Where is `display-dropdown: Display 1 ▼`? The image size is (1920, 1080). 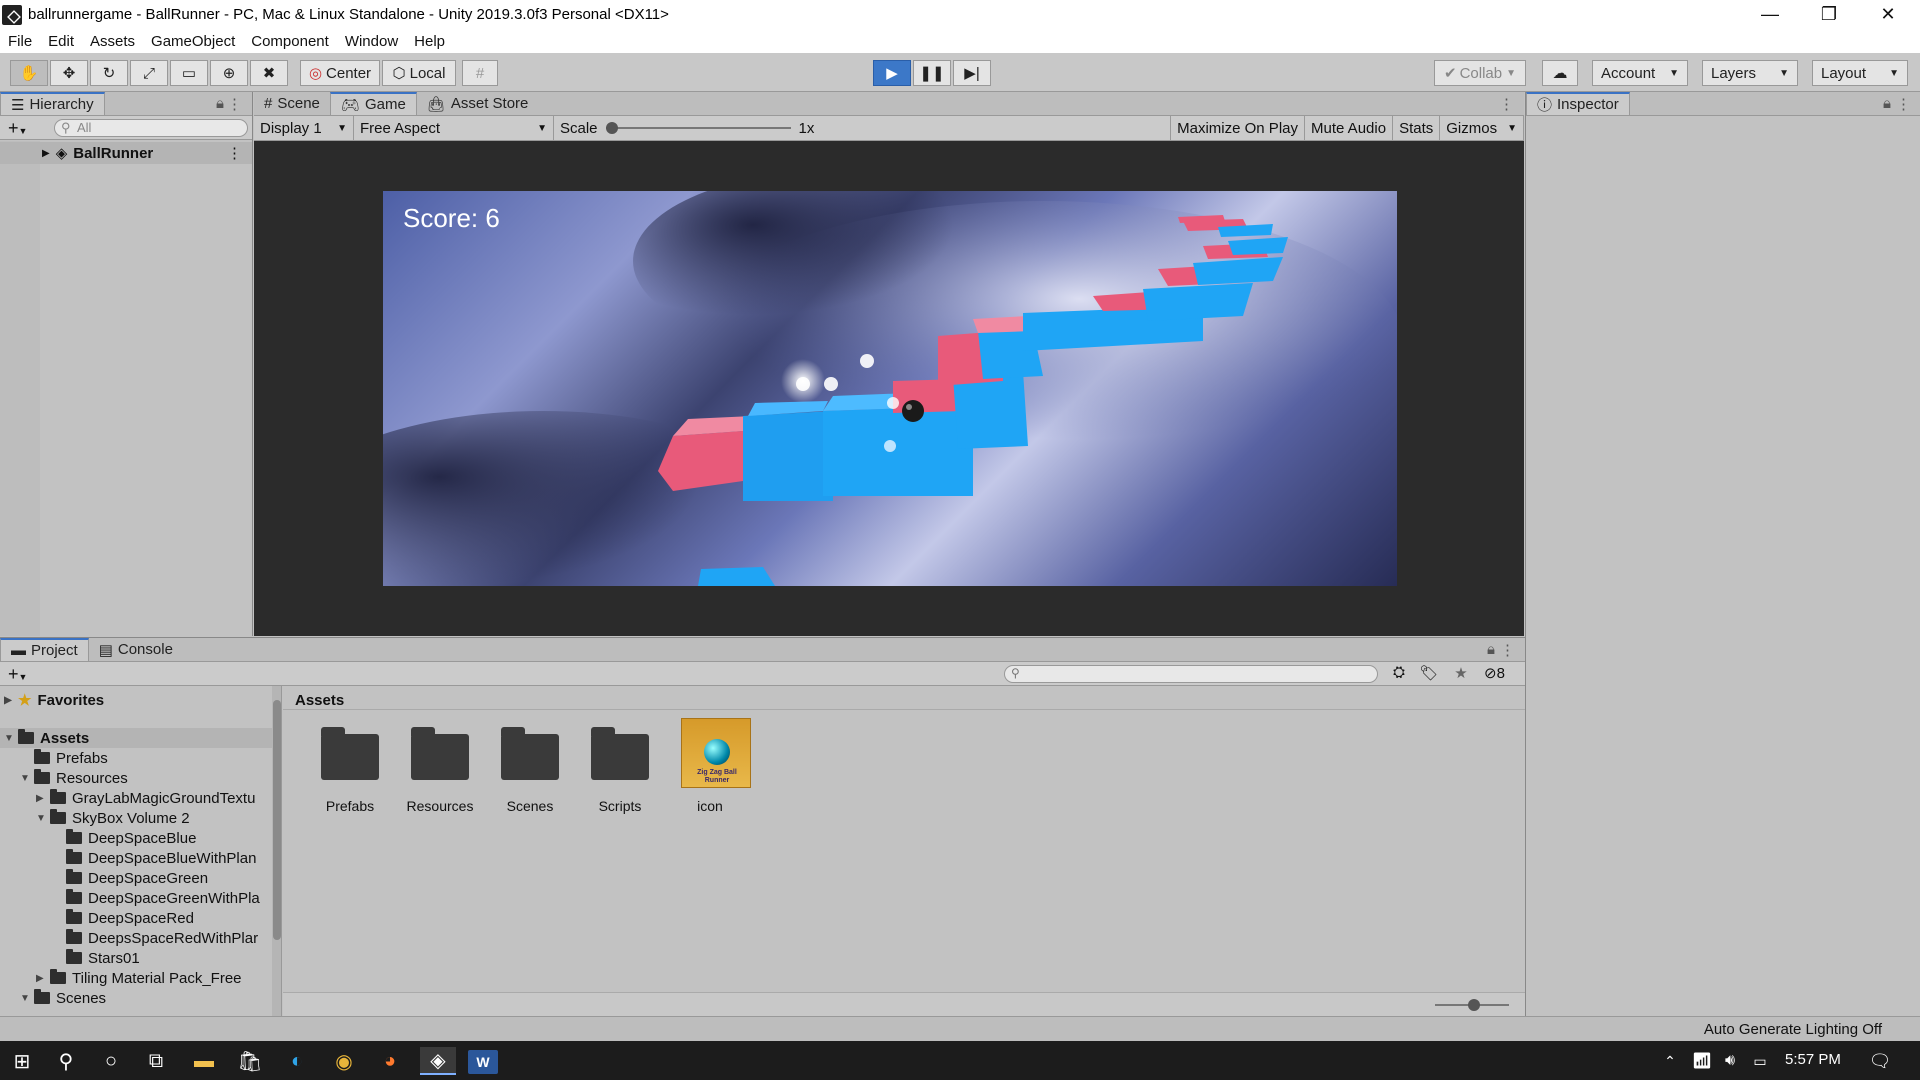 display-dropdown: Display 1 ▼ is located at coordinates (304, 128).